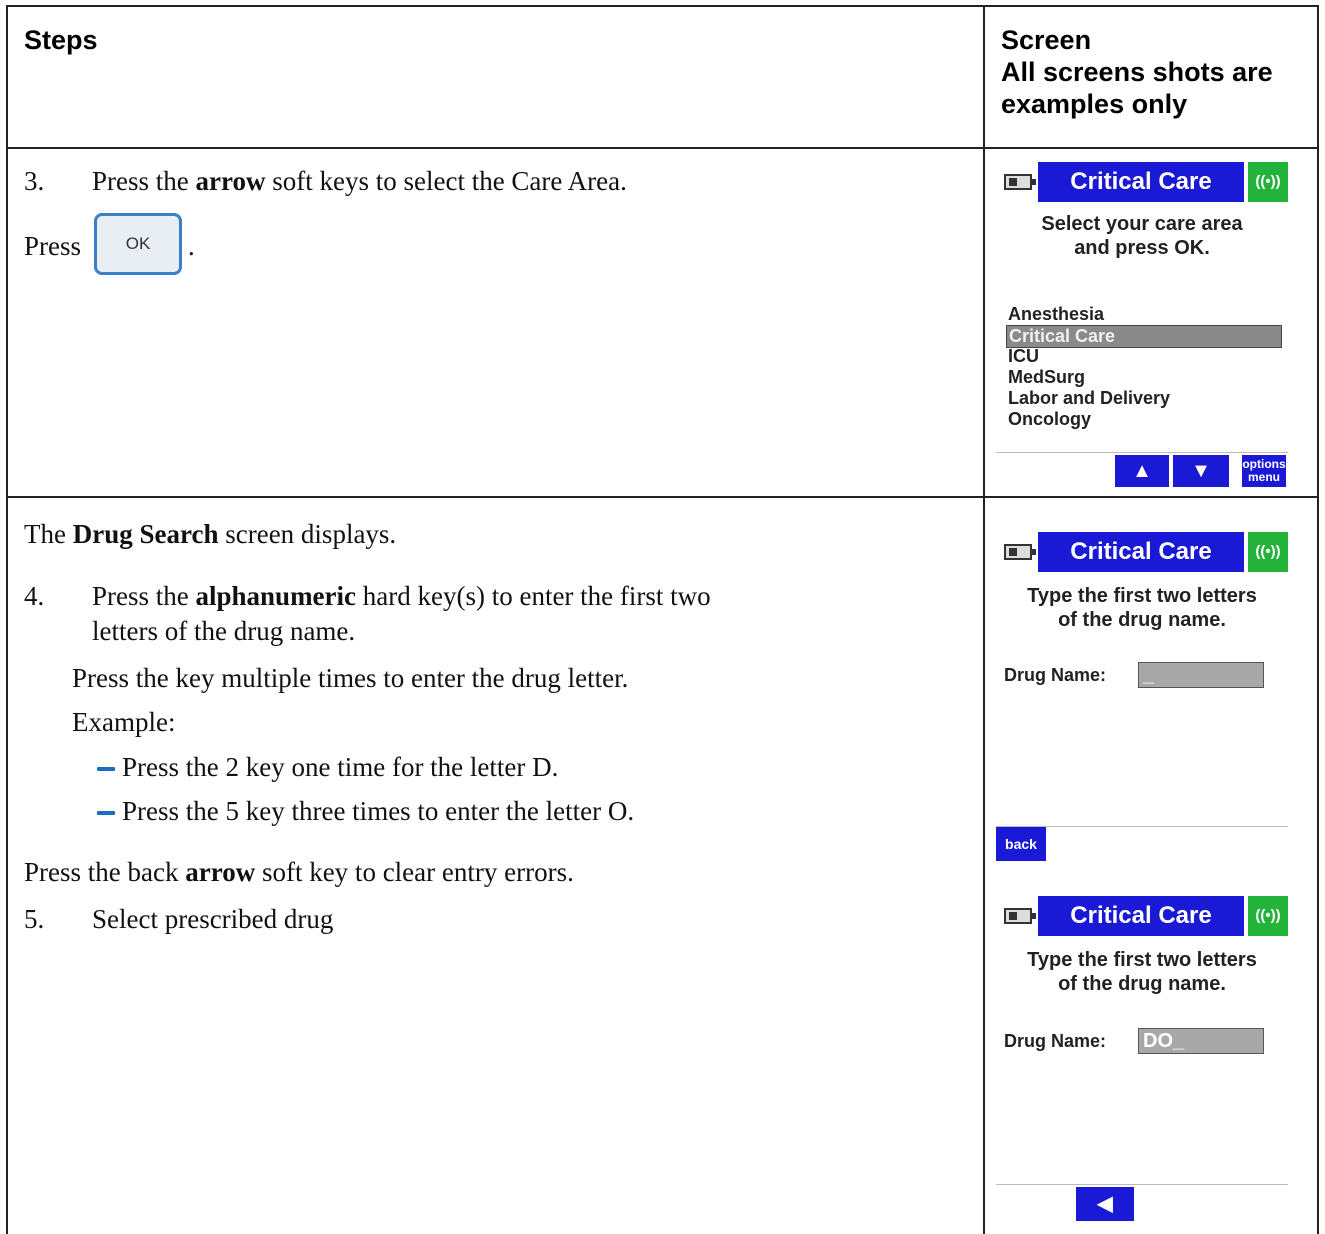 The height and width of the screenshot is (1234, 1325). Describe the element at coordinates (1047, 377) in the screenshot. I see `care-area-item: MedSurg` at that location.